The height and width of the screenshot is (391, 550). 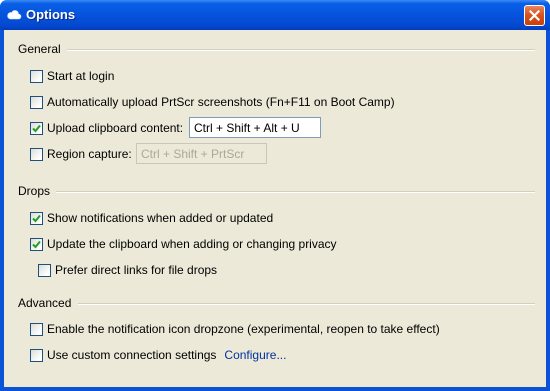 What do you see at coordinates (89, 154) in the screenshot?
I see `region-capture-label: Region capture:` at bounding box center [89, 154].